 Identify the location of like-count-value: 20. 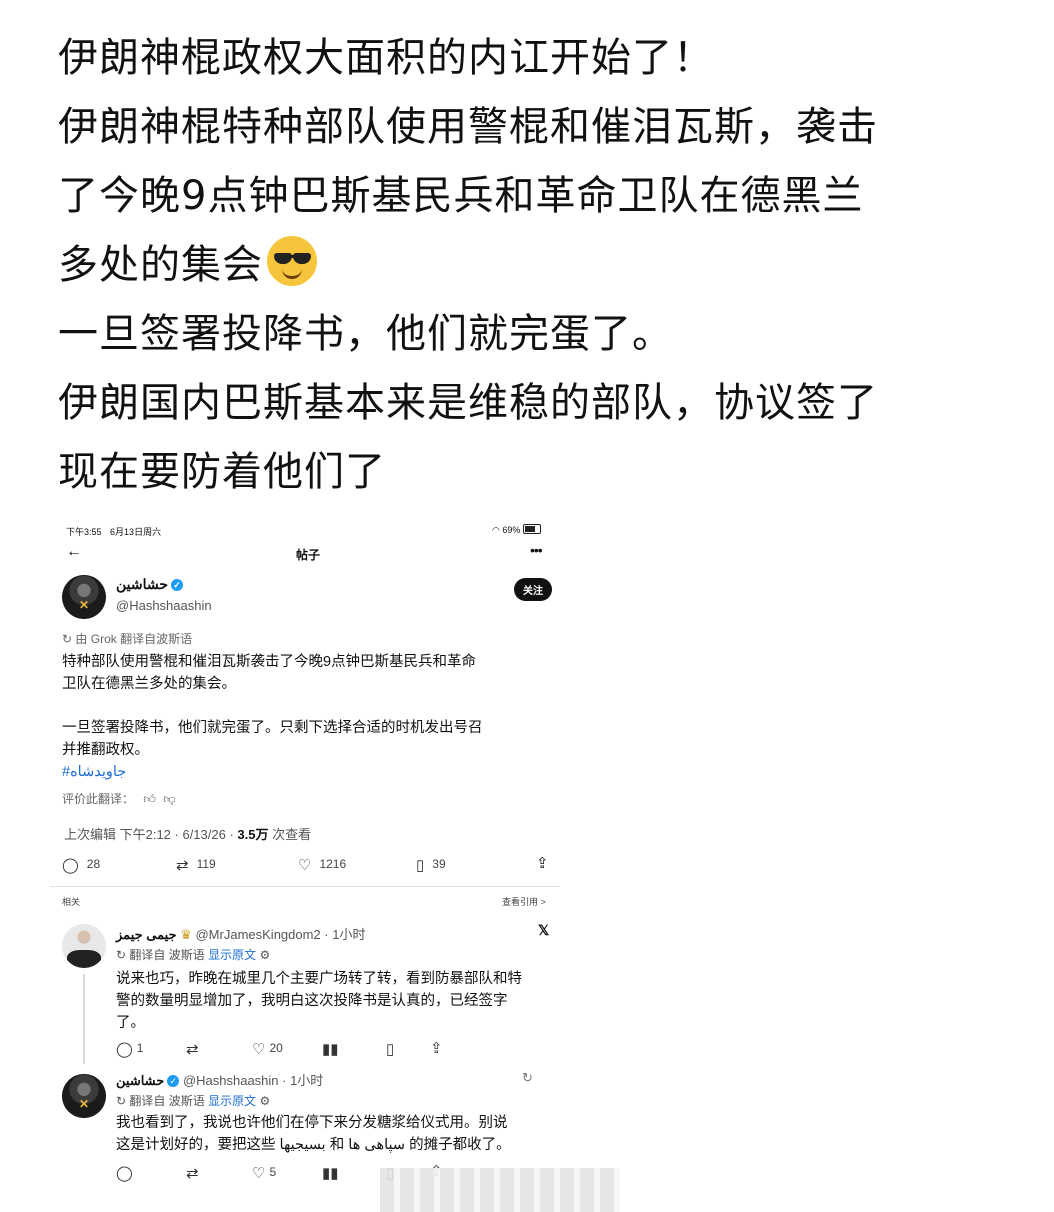
(276, 1048).